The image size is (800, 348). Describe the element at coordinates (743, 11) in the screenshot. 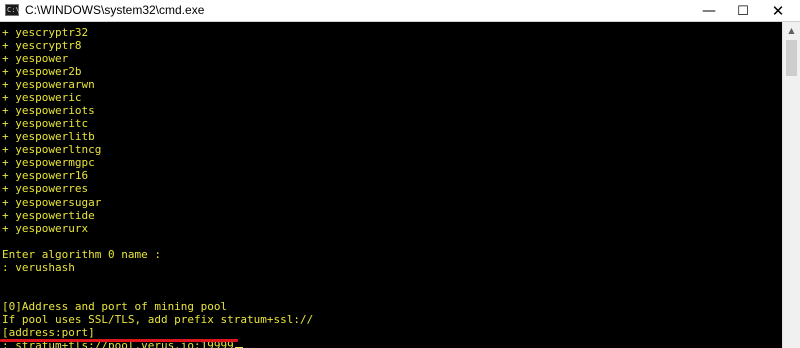

I see `maximize-button: ☐` at that location.